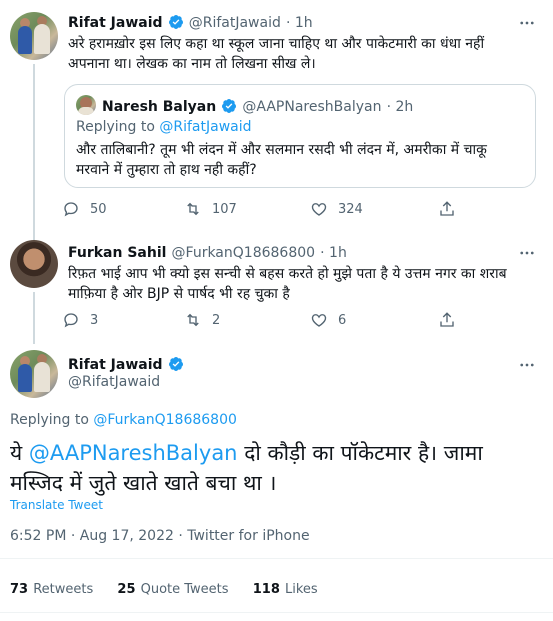  What do you see at coordinates (247, 209) in the screenshot?
I see `retweet-button: 107` at bounding box center [247, 209].